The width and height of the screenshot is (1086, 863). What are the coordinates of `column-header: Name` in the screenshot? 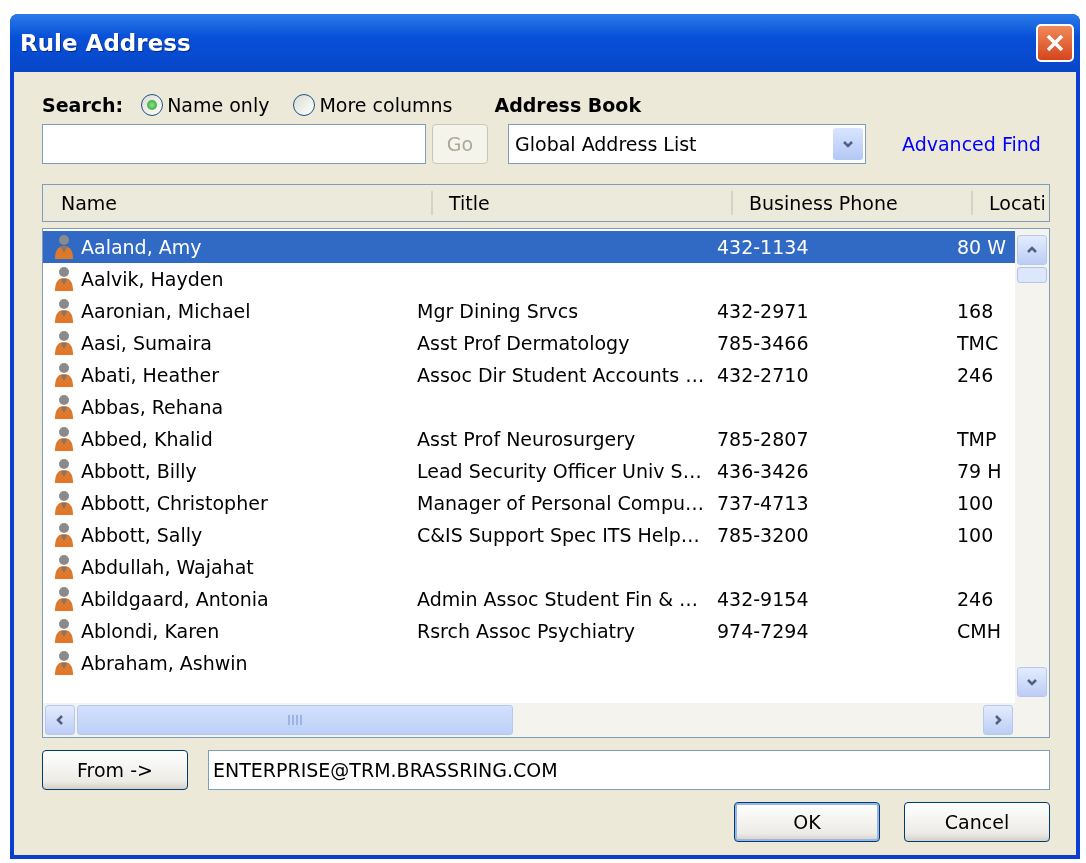 It's located at (237, 203).